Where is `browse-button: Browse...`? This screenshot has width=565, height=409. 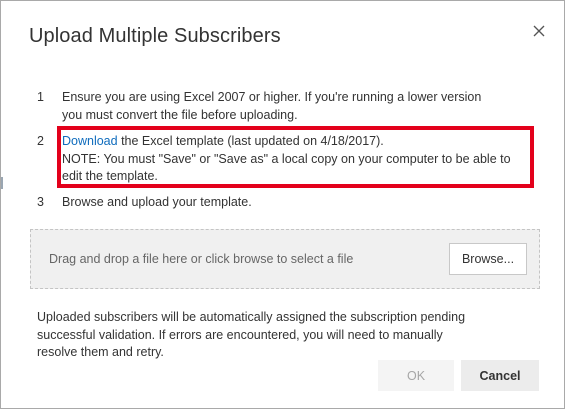
browse-button: Browse... is located at coordinates (488, 259).